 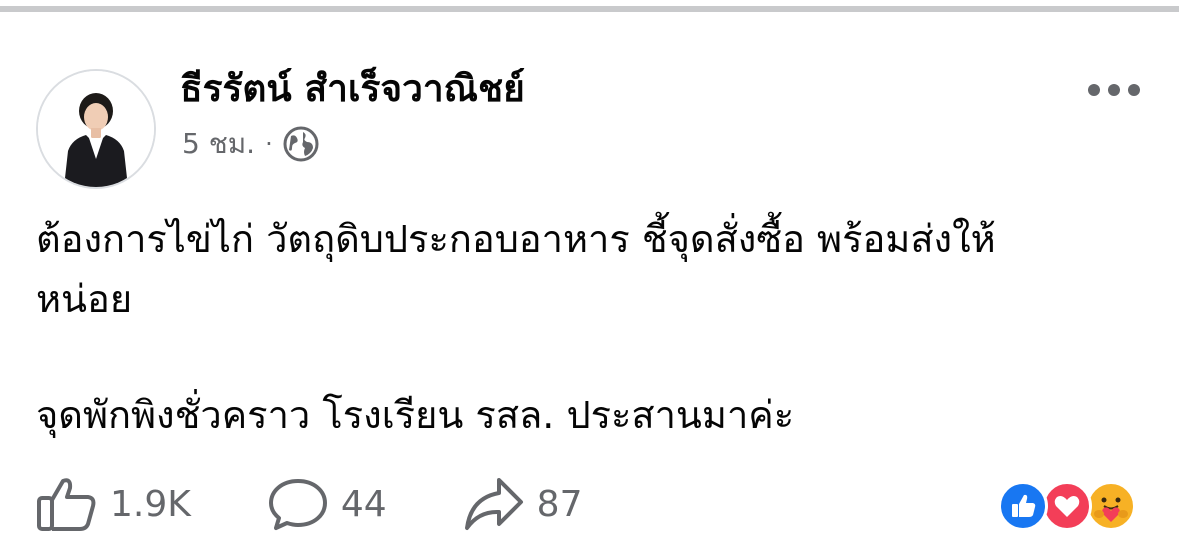 I want to click on share-button: 87, so click(x=523, y=504).